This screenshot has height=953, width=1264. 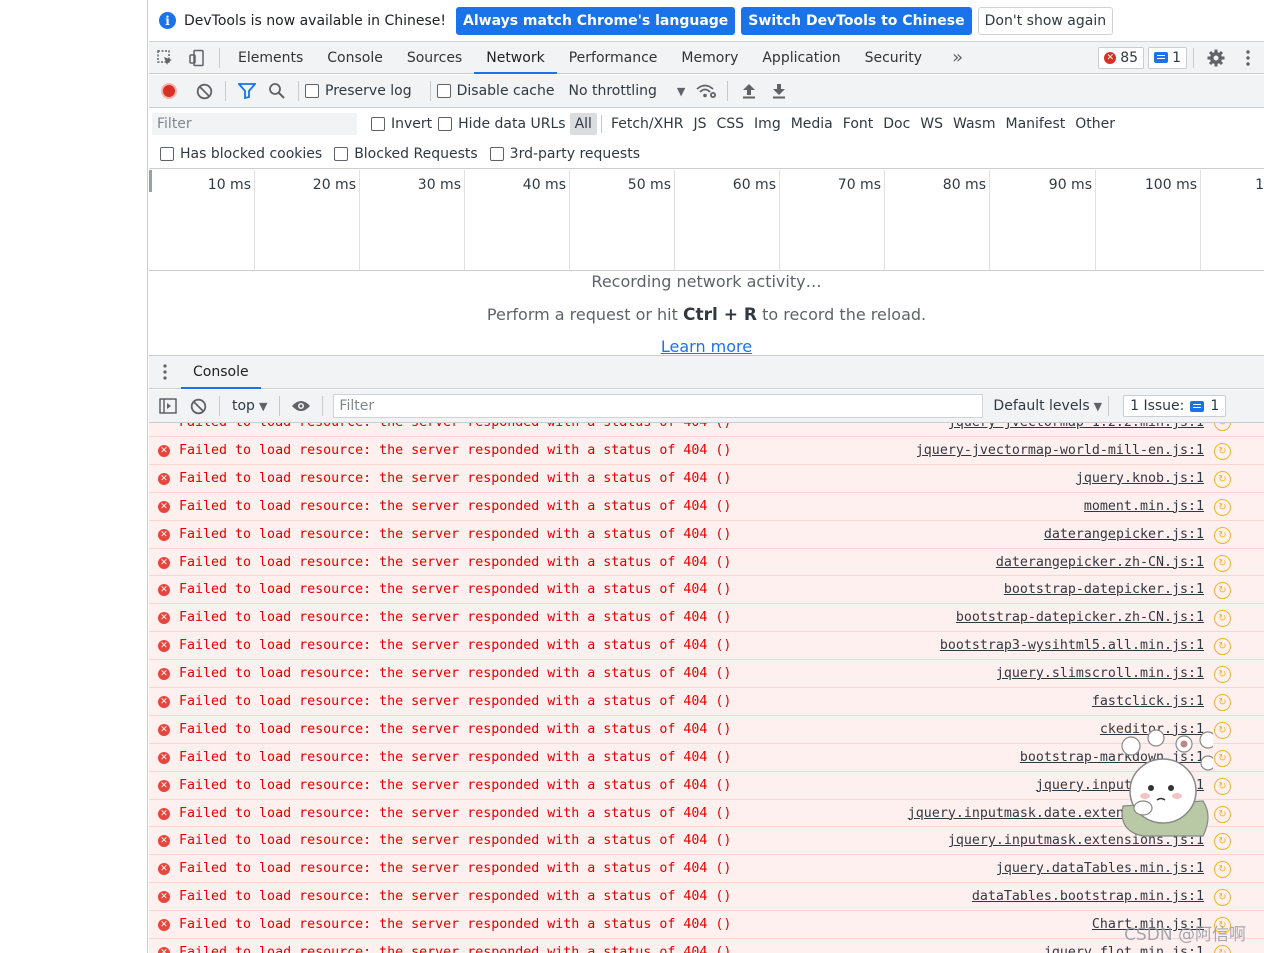 I want to click on clear-console-icon, so click(x=198, y=406).